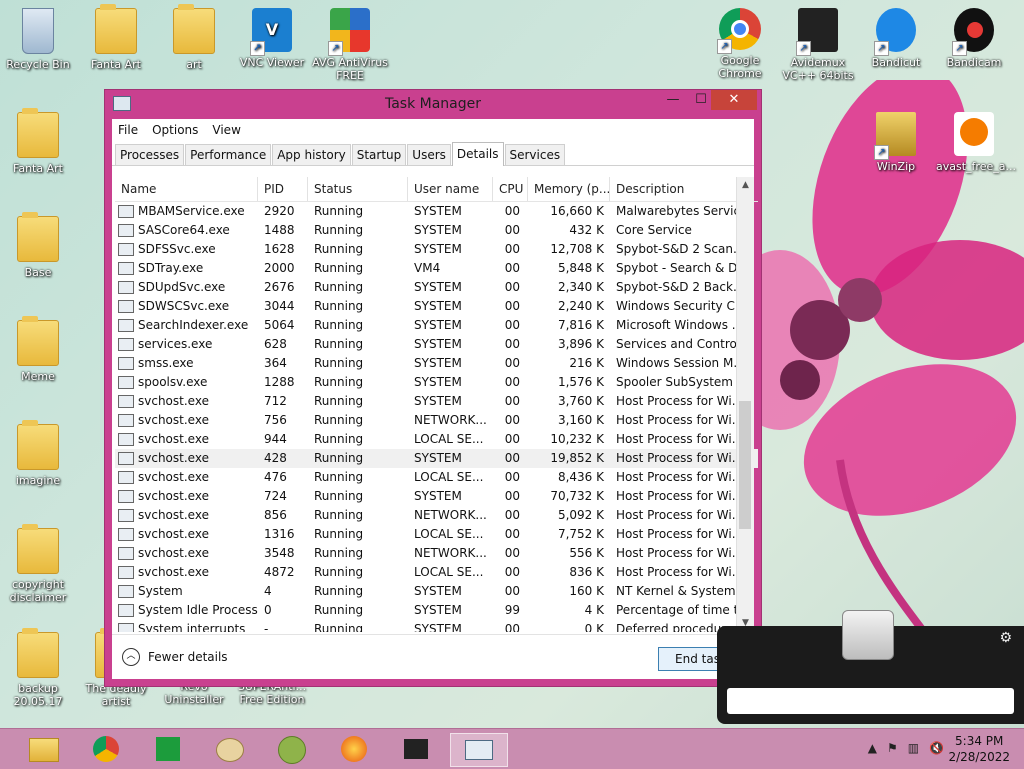 This screenshot has height=769, width=1024. What do you see at coordinates (283, 189) in the screenshot?
I see `column-header-pid: PID` at bounding box center [283, 189].